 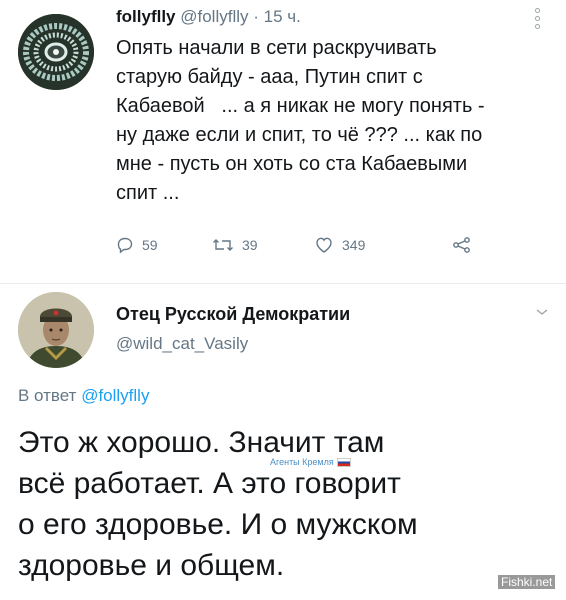 What do you see at coordinates (56, 52) in the screenshot?
I see `avatar-follyflly` at bounding box center [56, 52].